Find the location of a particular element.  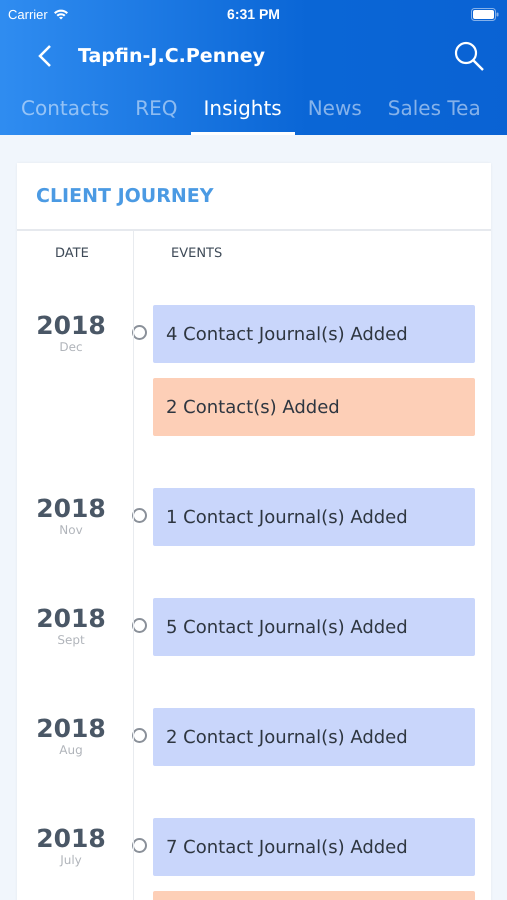

event-item: 5 Contact Journal(s) Added is located at coordinates (314, 627).